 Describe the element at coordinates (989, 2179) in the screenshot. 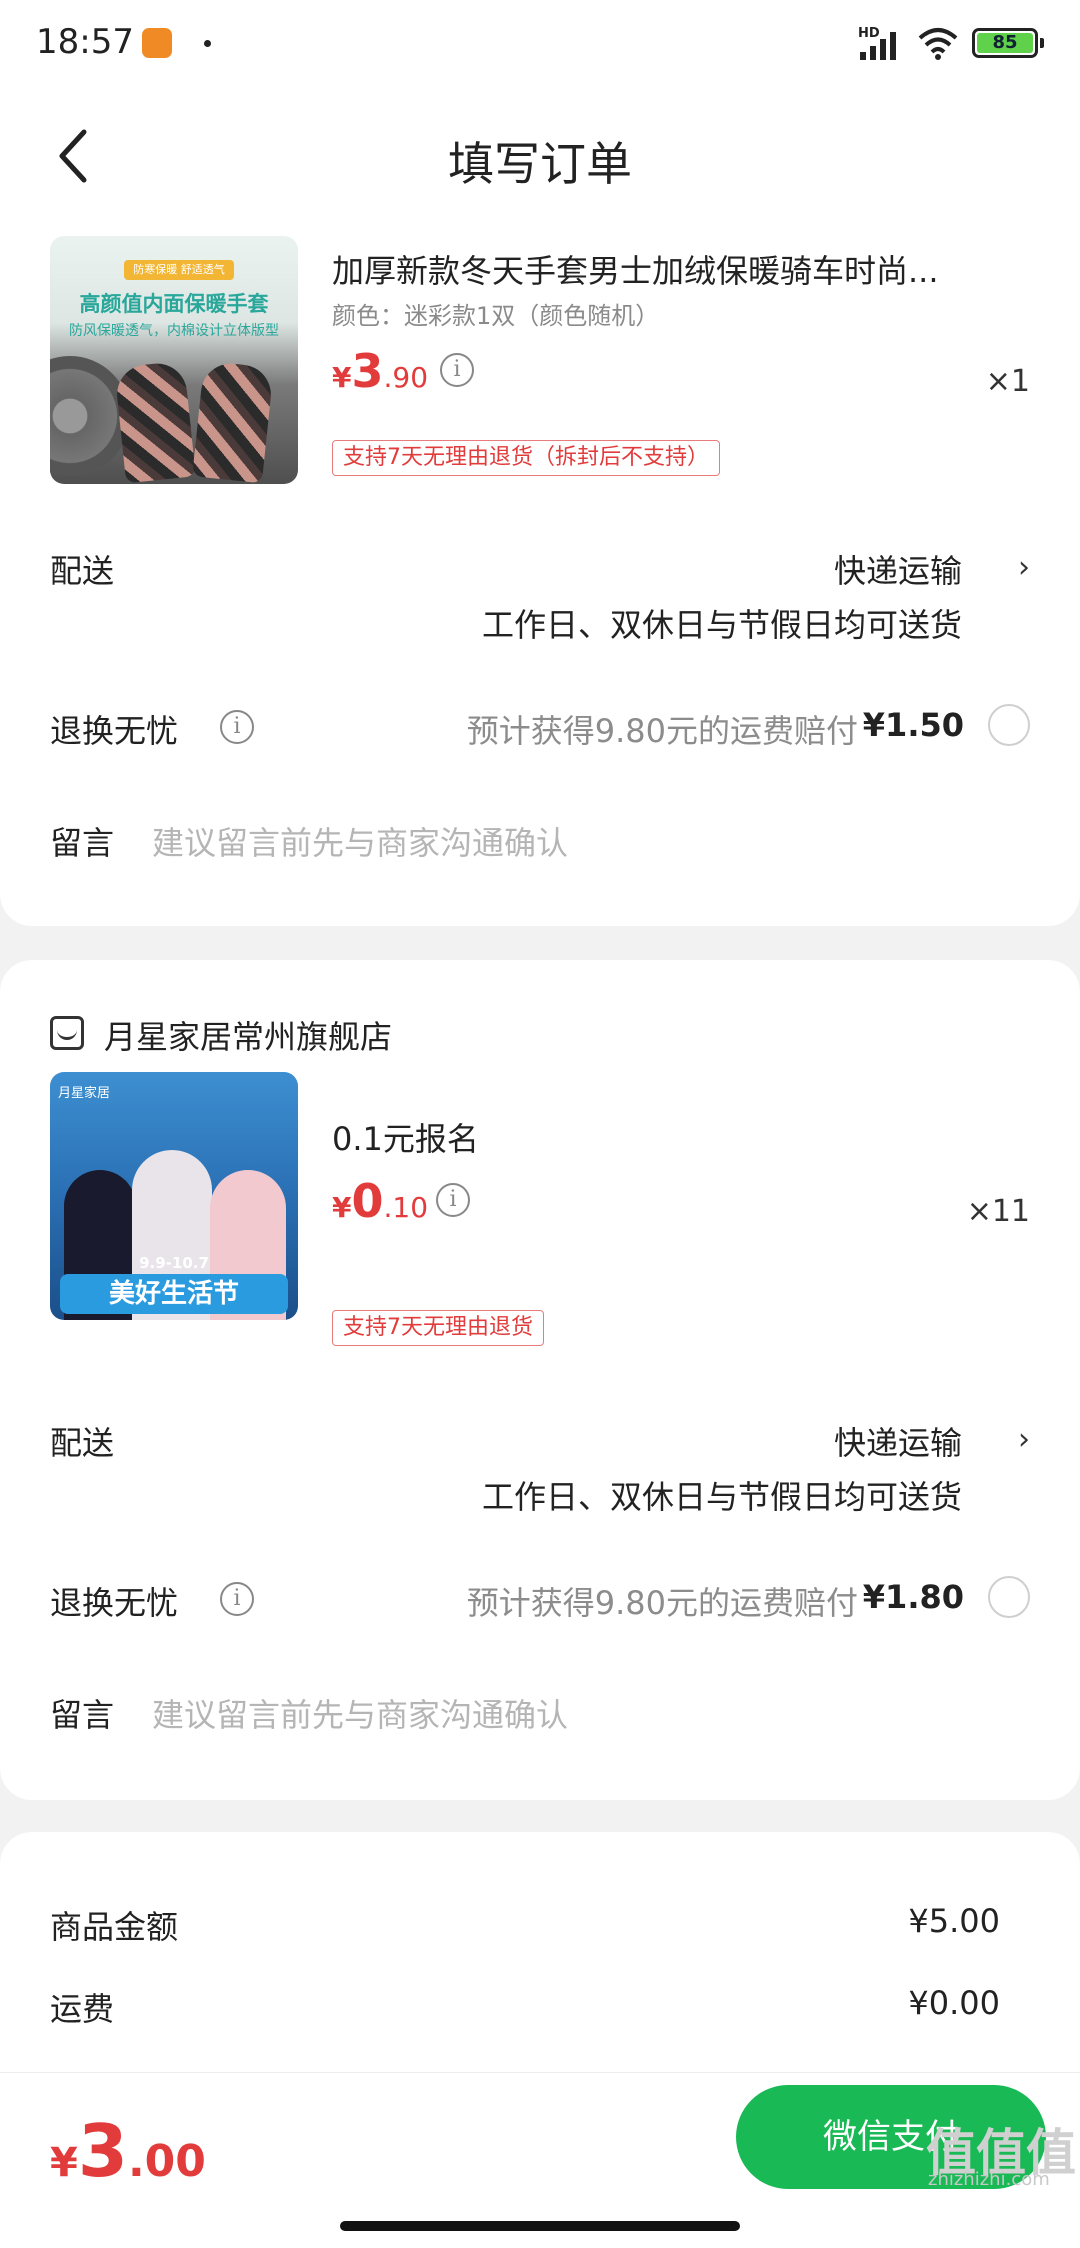

I see `watermark-text: zhizhizhi.com` at that location.